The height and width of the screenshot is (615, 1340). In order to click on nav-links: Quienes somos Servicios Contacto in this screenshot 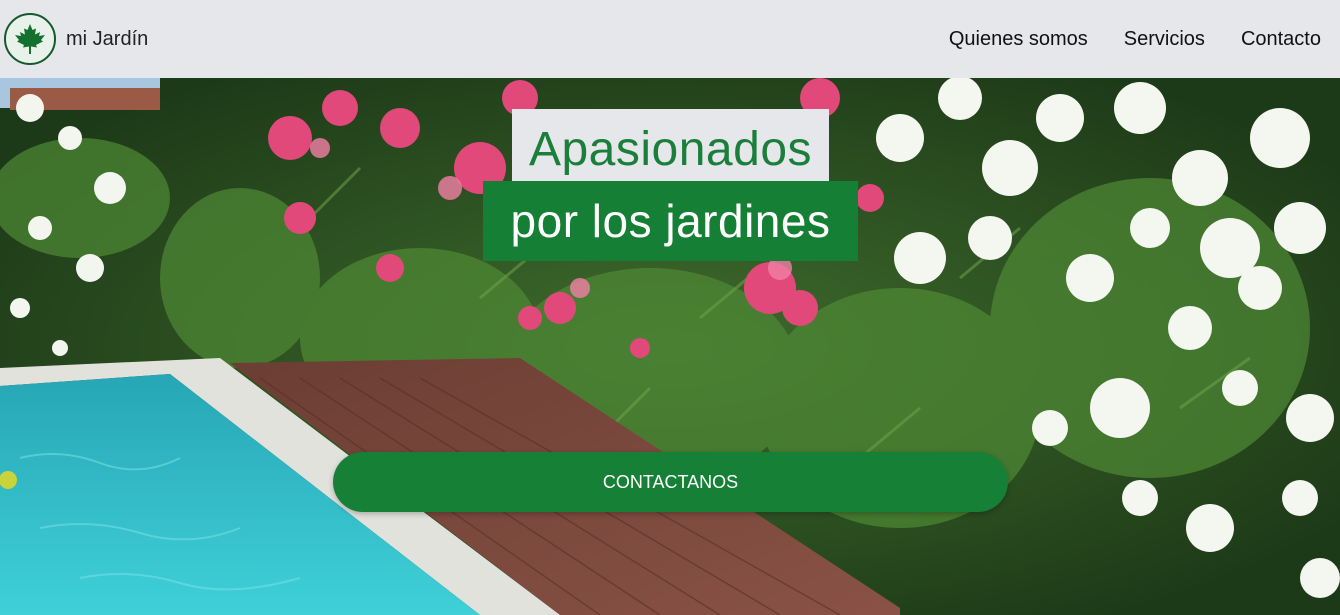, I will do `click(1136, 39)`.